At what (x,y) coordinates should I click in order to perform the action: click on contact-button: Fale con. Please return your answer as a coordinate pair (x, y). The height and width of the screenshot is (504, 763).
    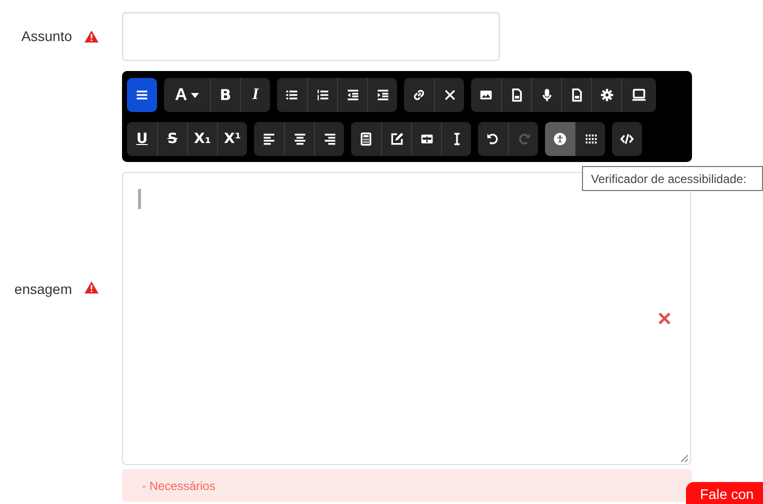
    Looking at the image, I should click on (724, 493).